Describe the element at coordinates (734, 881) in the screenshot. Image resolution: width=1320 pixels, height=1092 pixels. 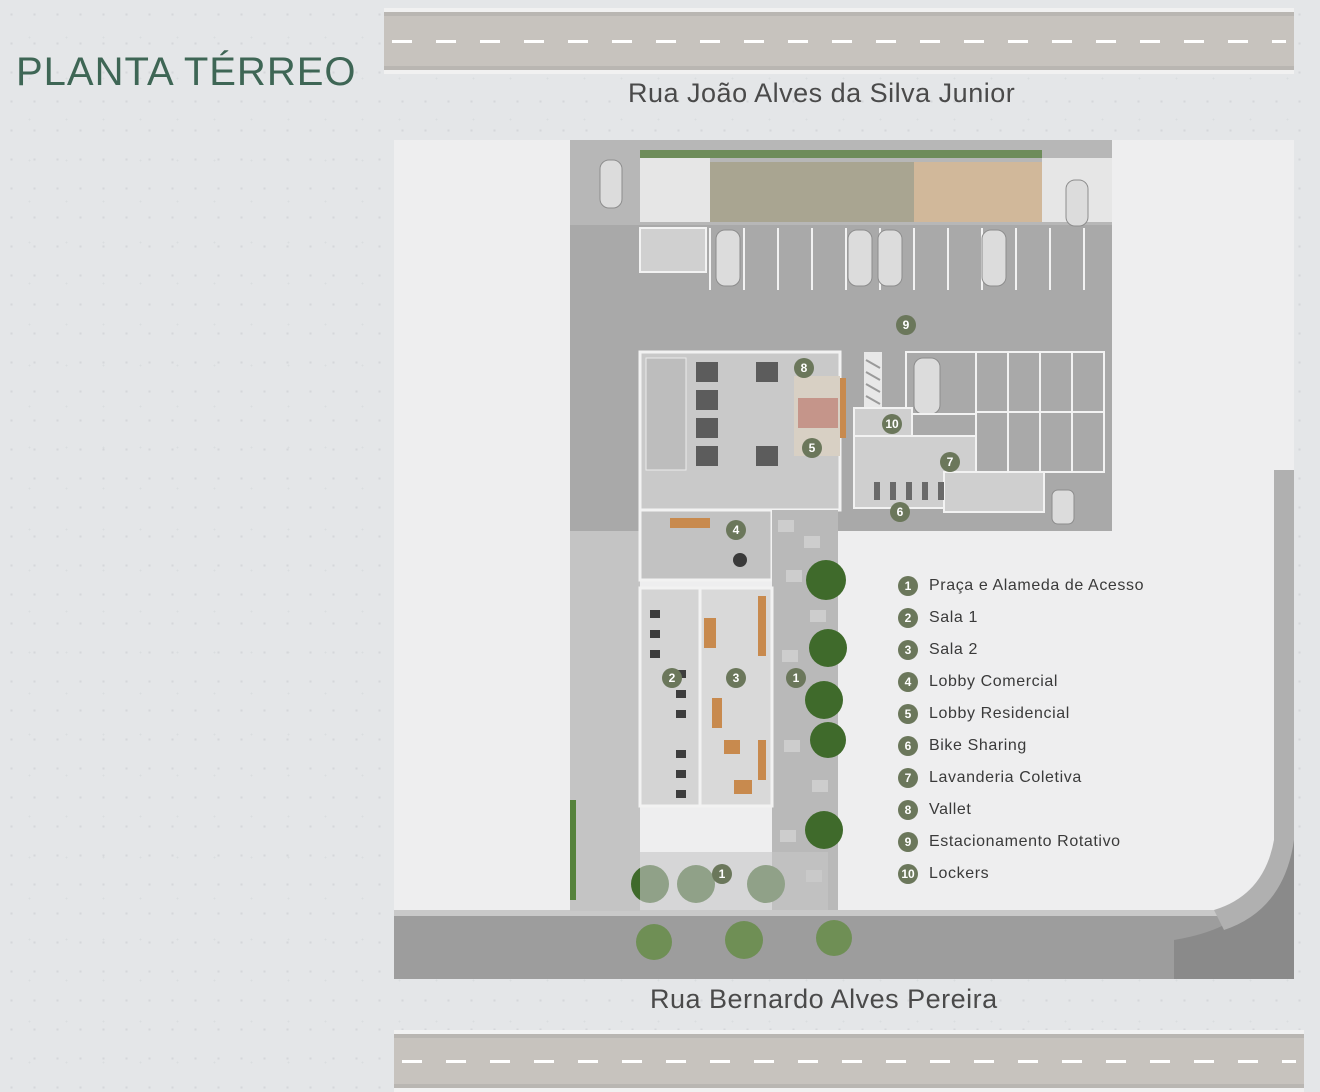
I see `praca-entrance` at that location.